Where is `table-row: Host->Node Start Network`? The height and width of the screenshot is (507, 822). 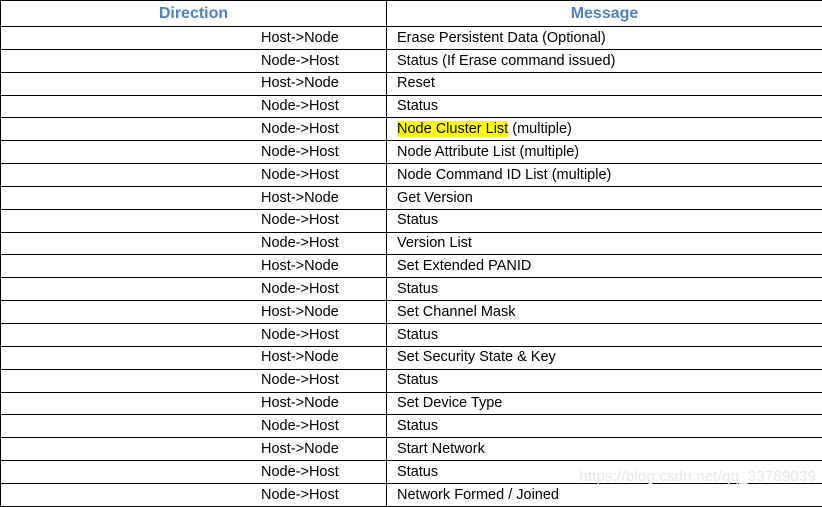
table-row: Host->Node Start Network is located at coordinates (411, 449).